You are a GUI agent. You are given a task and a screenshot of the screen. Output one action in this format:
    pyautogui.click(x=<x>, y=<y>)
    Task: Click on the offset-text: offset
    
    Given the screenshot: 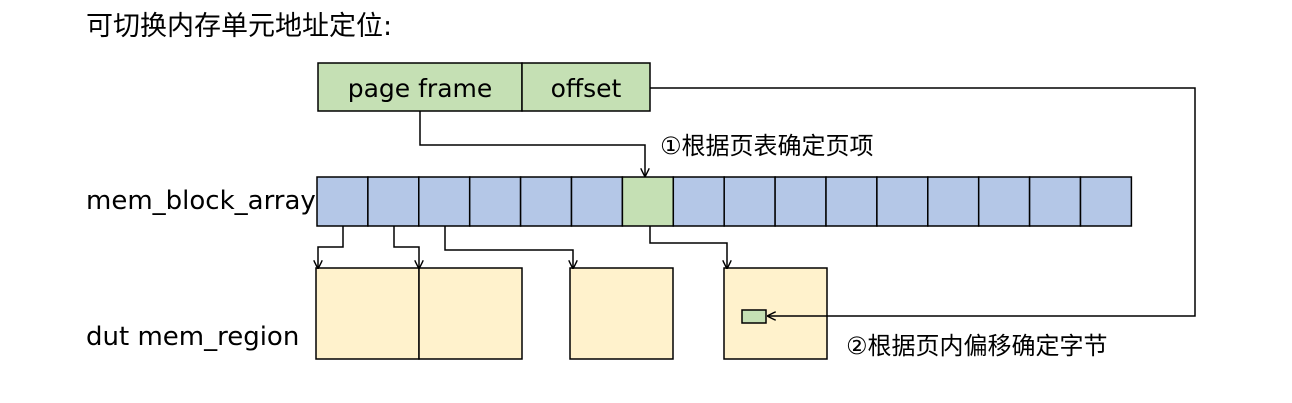 What is the action you would take?
    pyautogui.click(x=586, y=88)
    